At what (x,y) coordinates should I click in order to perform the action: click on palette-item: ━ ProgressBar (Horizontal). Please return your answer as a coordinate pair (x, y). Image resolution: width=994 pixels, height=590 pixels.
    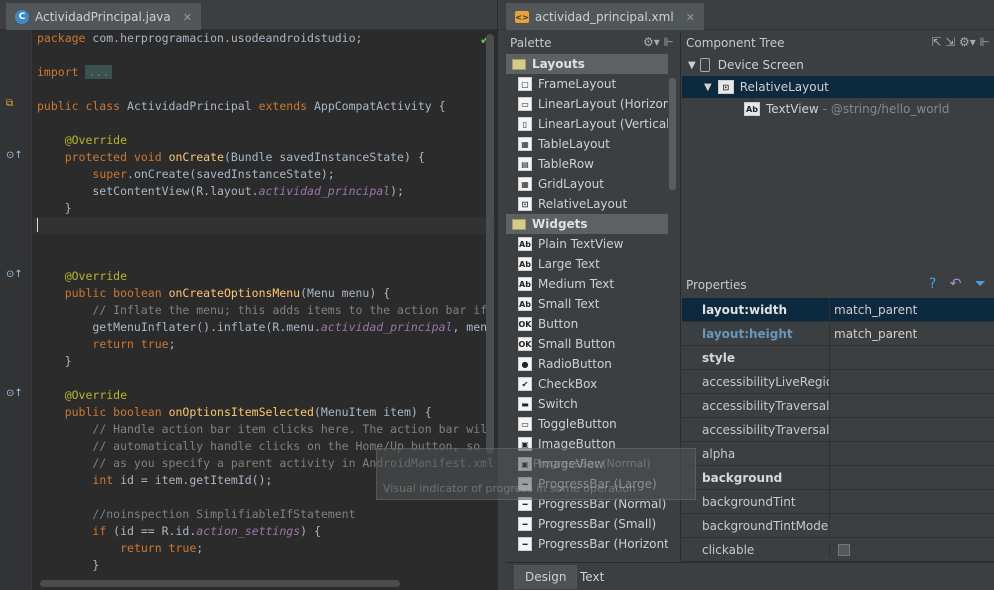
    Looking at the image, I should click on (587, 544).